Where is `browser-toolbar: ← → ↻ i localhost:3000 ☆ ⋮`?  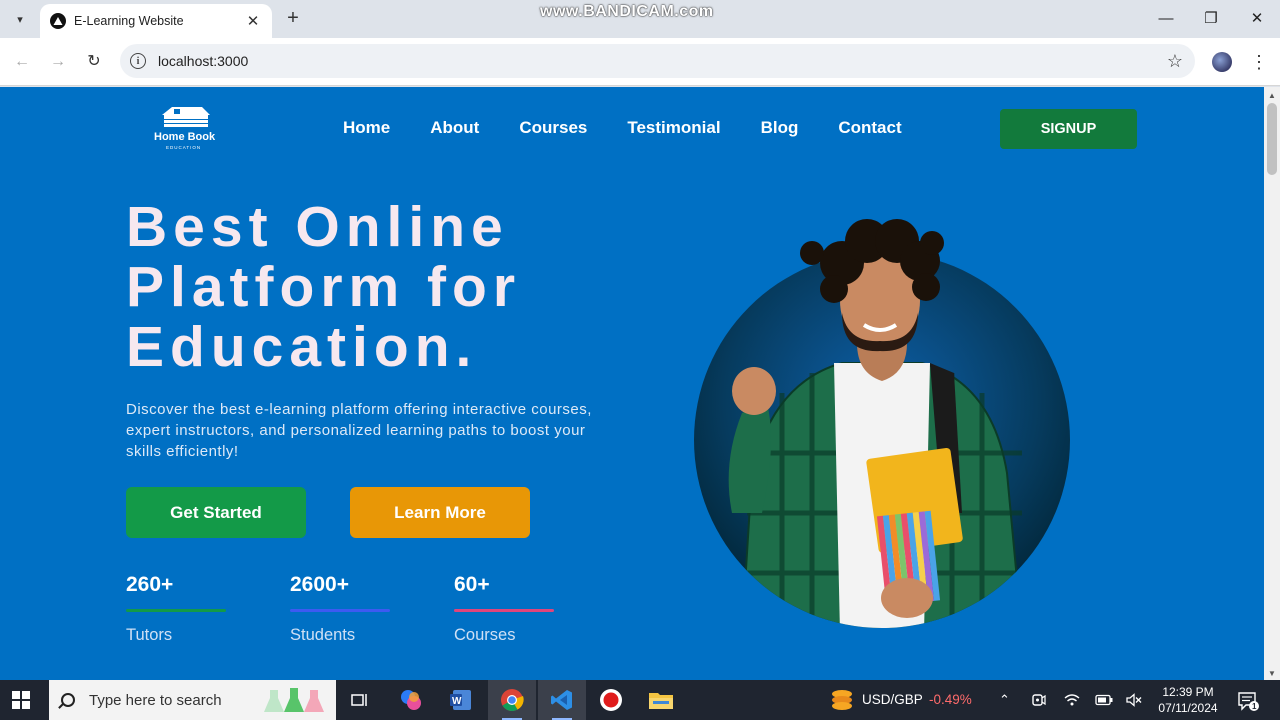 browser-toolbar: ← → ↻ i localhost:3000 ☆ ⋮ is located at coordinates (640, 62).